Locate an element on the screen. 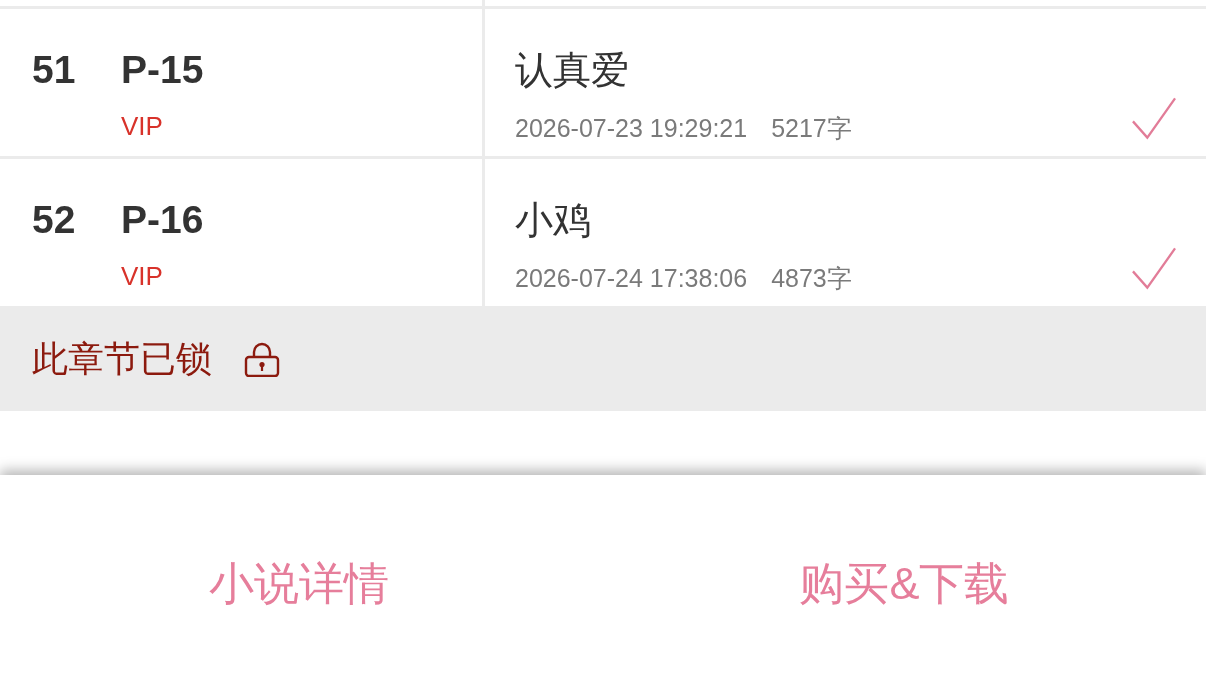 The width and height of the screenshot is (1206, 699). padlock-icon is located at coordinates (262, 358).